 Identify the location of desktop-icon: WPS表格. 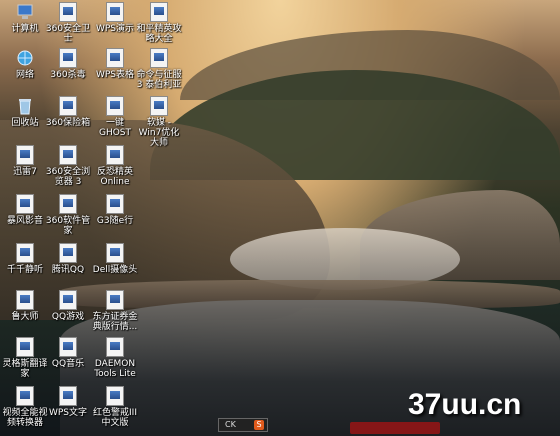
(115, 64).